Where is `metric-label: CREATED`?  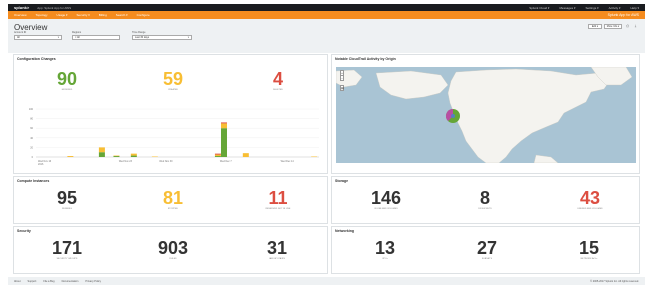
metric-label: CREATED is located at coordinates (173, 90).